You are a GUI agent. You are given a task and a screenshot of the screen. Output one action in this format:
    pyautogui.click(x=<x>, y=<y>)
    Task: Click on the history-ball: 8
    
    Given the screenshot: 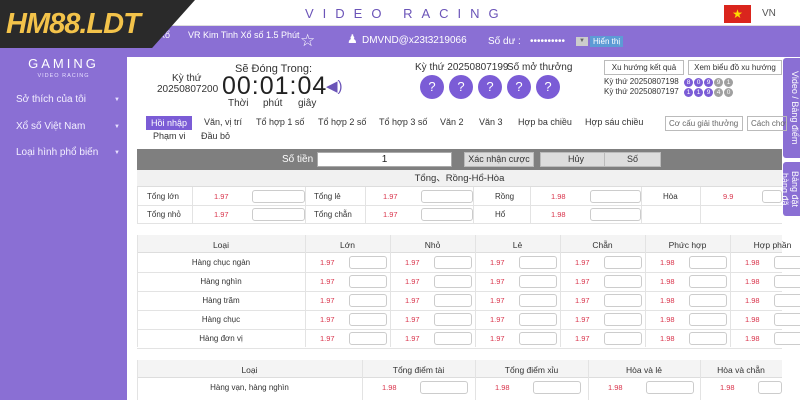 What is the action you would take?
    pyautogui.click(x=688, y=82)
    